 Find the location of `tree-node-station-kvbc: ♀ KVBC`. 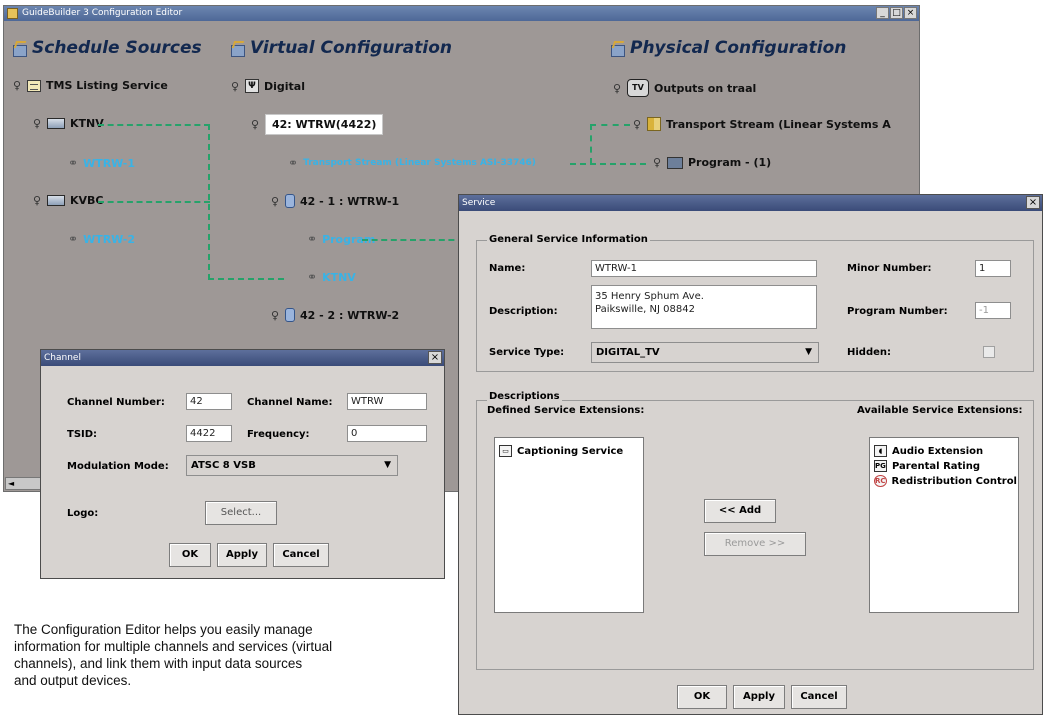

tree-node-station-kvbc: ♀ KVBC is located at coordinates (68, 200).